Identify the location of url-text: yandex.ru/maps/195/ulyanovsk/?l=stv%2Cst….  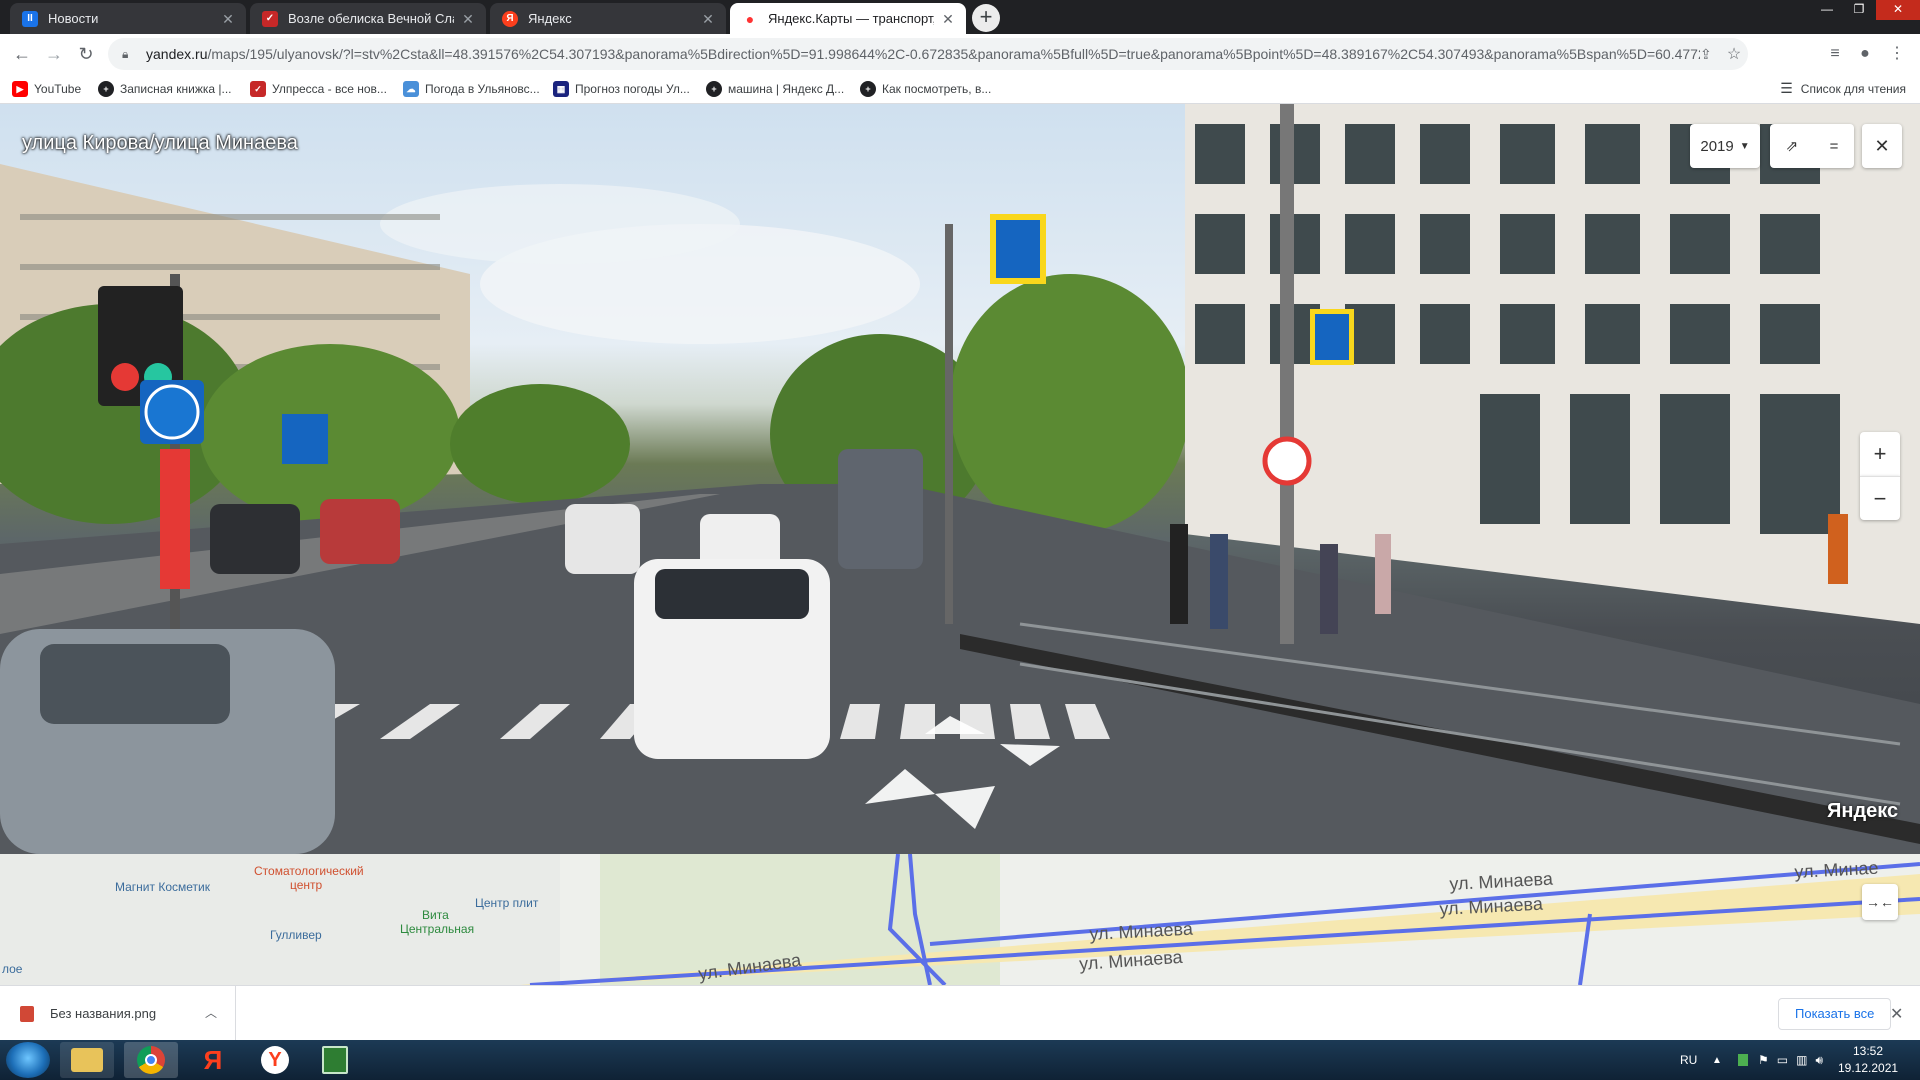
(923, 54).